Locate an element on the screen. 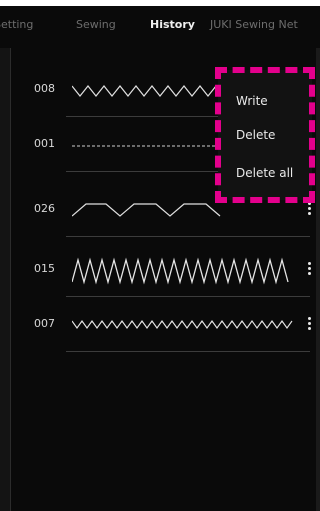  pattern-number: 015 is located at coordinates (44, 268).